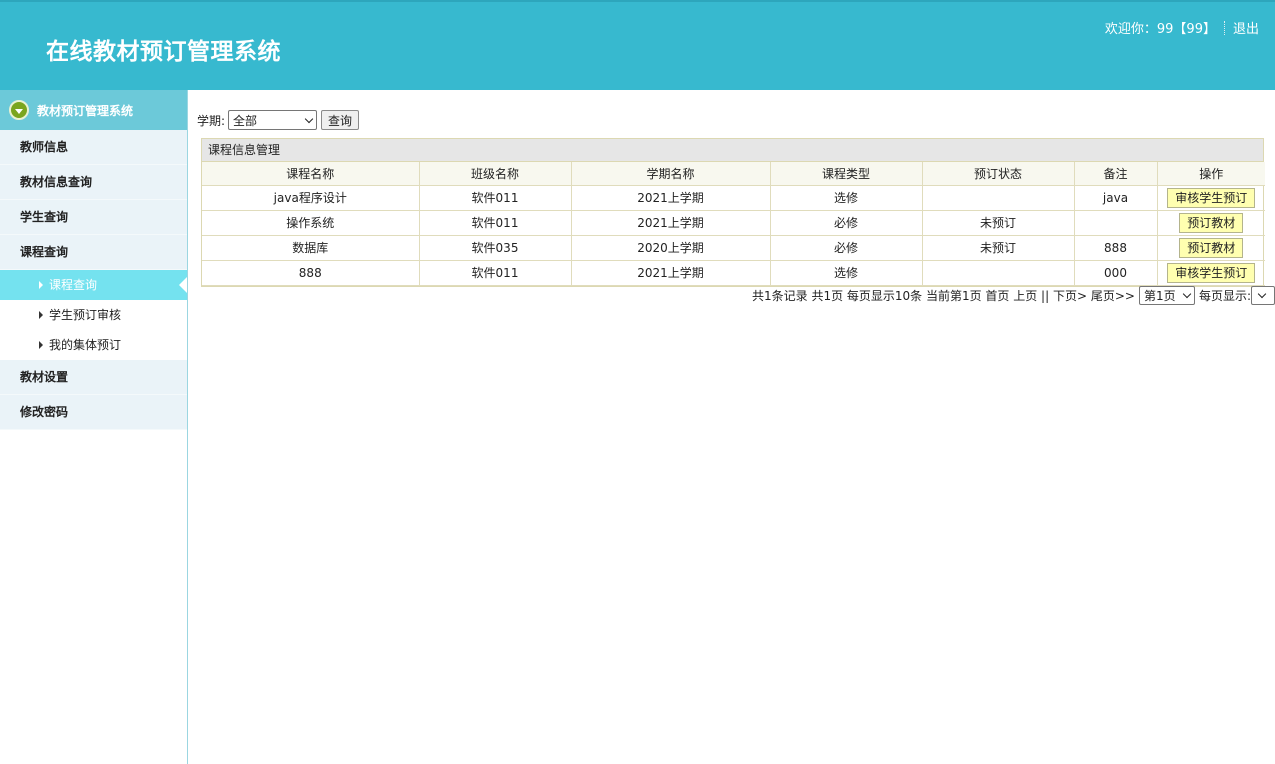 This screenshot has height=764, width=1275. I want to click on cell-note, so click(1115, 222).